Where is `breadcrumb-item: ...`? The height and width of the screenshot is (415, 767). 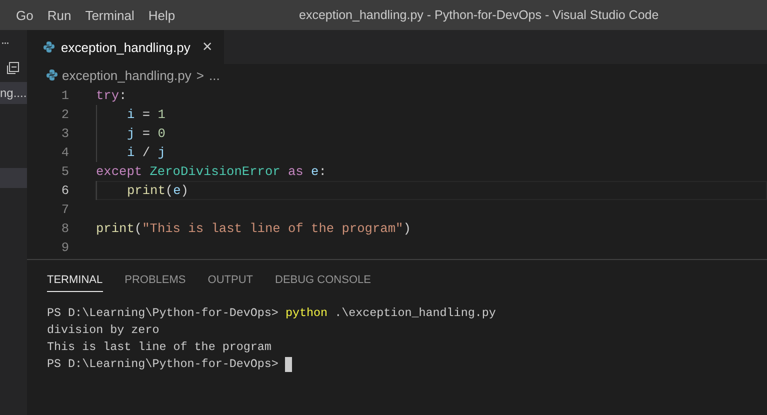
breadcrumb-item: ... is located at coordinates (214, 75).